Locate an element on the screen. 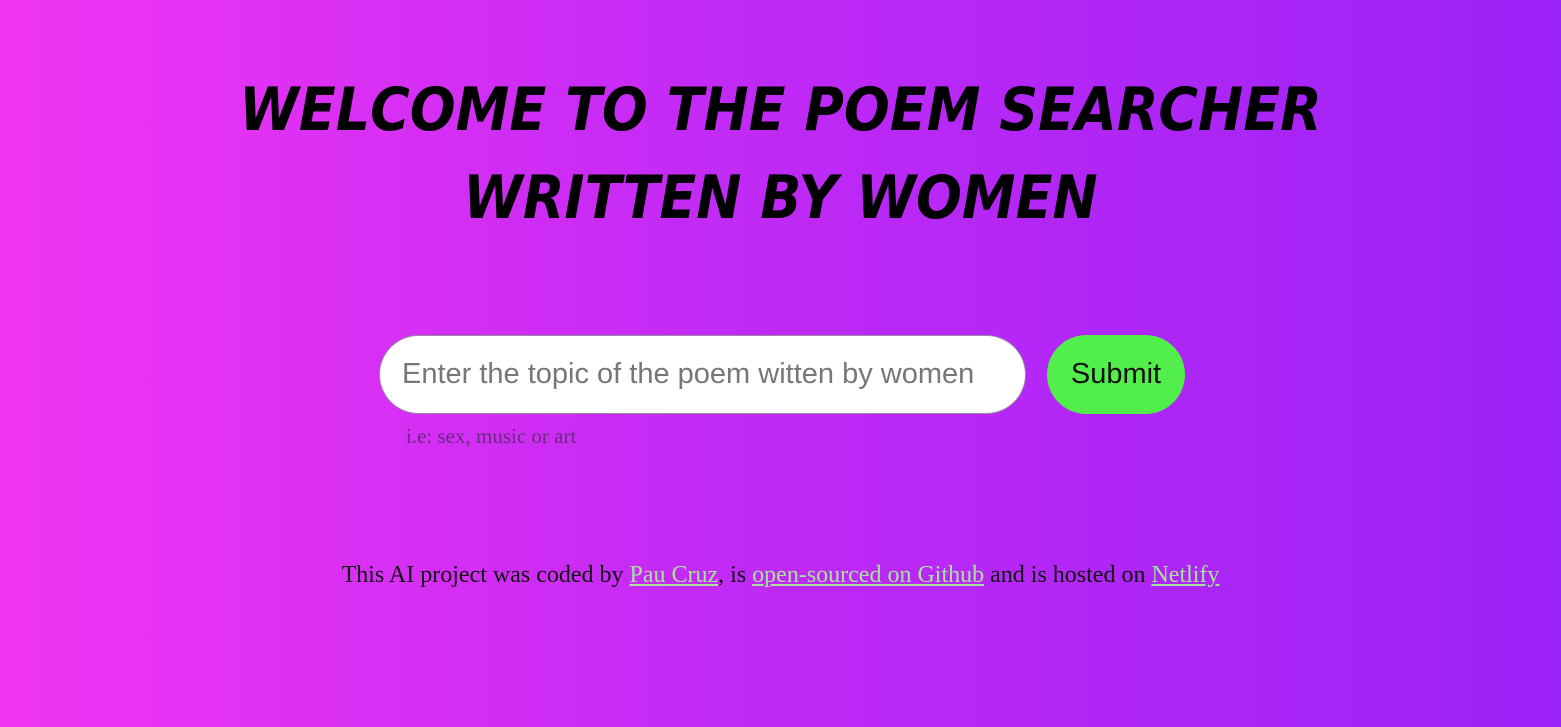  search-form: Submit is located at coordinates (782, 374).